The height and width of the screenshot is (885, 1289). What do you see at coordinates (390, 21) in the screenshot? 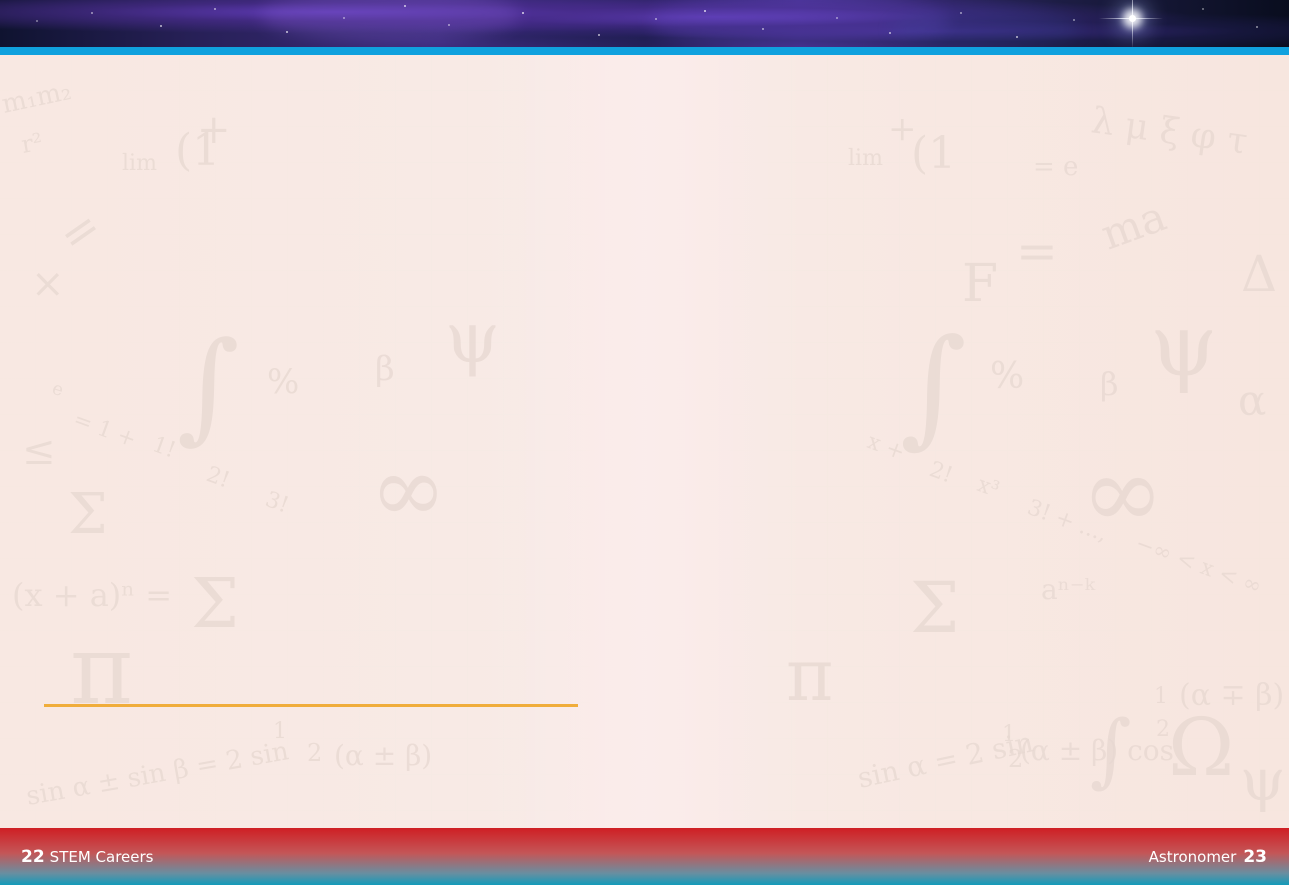
I see `purple-nebula` at bounding box center [390, 21].